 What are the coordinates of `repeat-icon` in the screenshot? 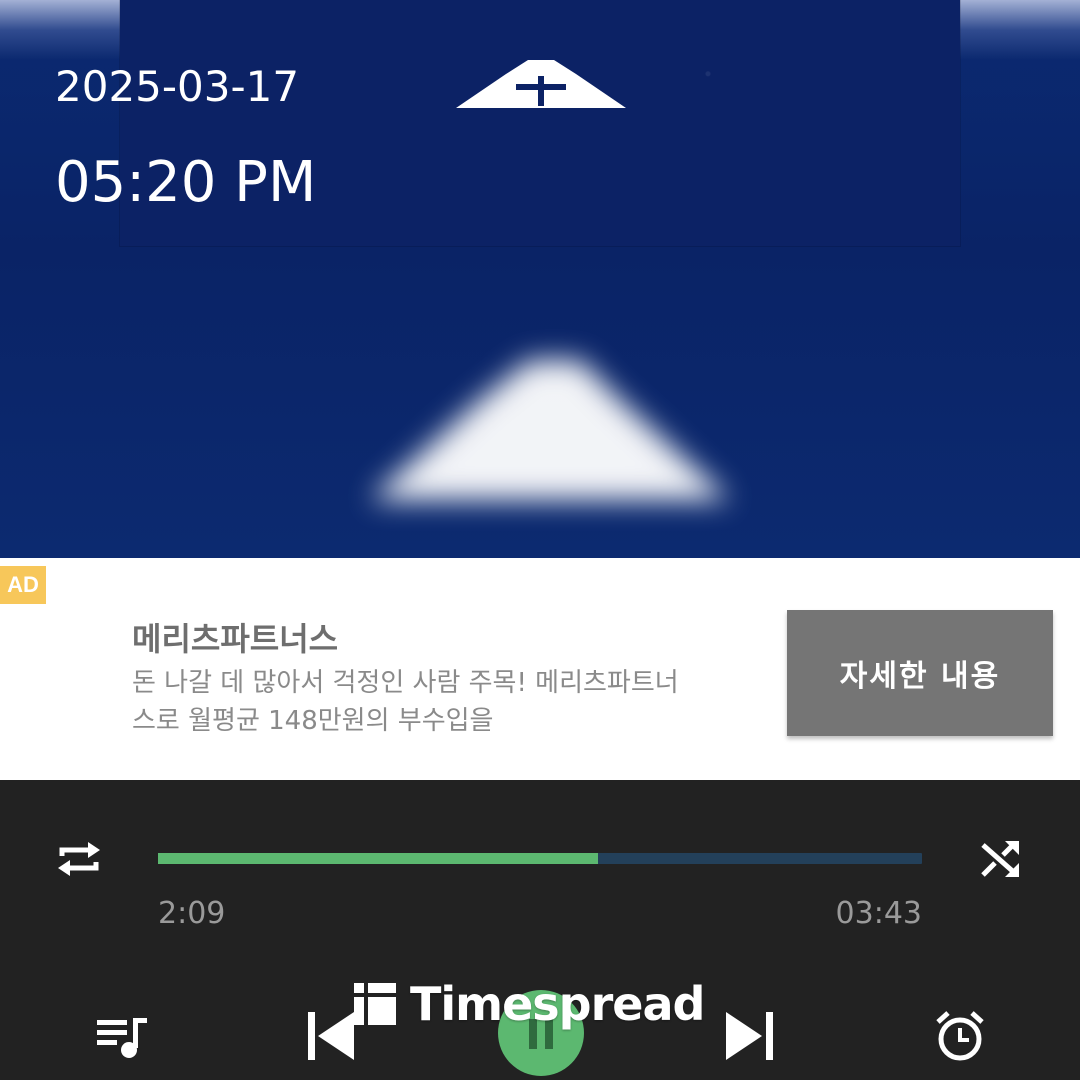 It's located at (79, 859).